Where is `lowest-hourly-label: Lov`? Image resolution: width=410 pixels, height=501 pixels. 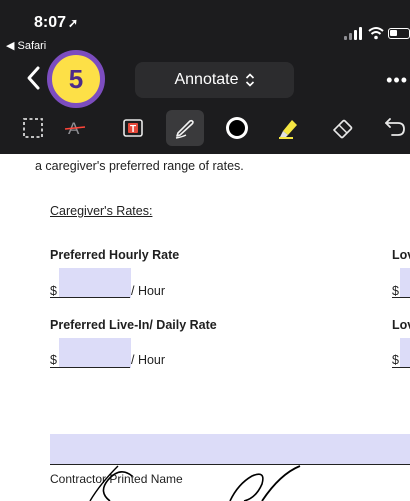
lowest-hourly-label: Lov is located at coordinates (401, 255).